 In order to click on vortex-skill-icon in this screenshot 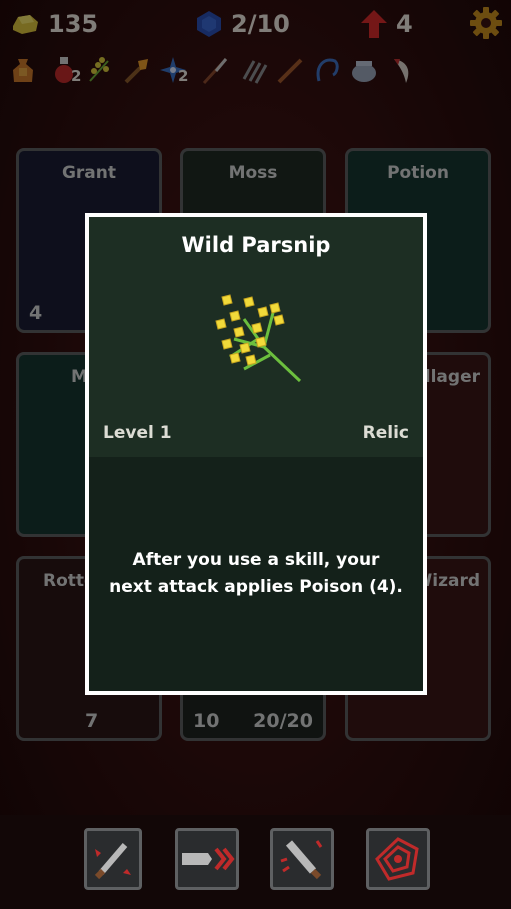, I will do `click(397, 859)`.